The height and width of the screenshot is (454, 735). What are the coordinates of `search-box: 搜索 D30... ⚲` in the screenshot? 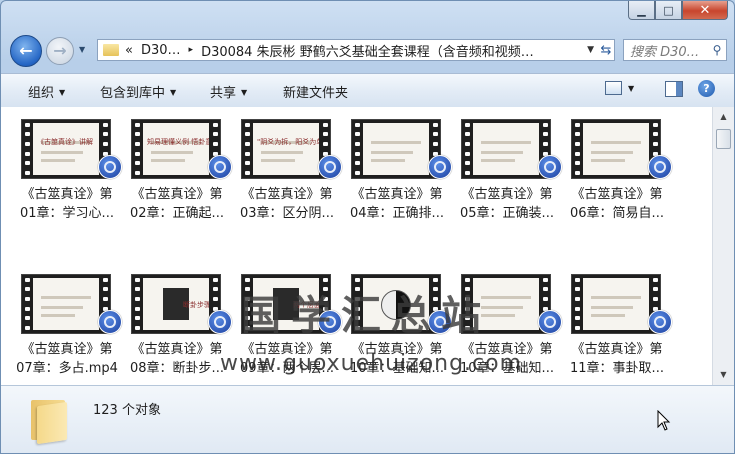 It's located at (675, 50).